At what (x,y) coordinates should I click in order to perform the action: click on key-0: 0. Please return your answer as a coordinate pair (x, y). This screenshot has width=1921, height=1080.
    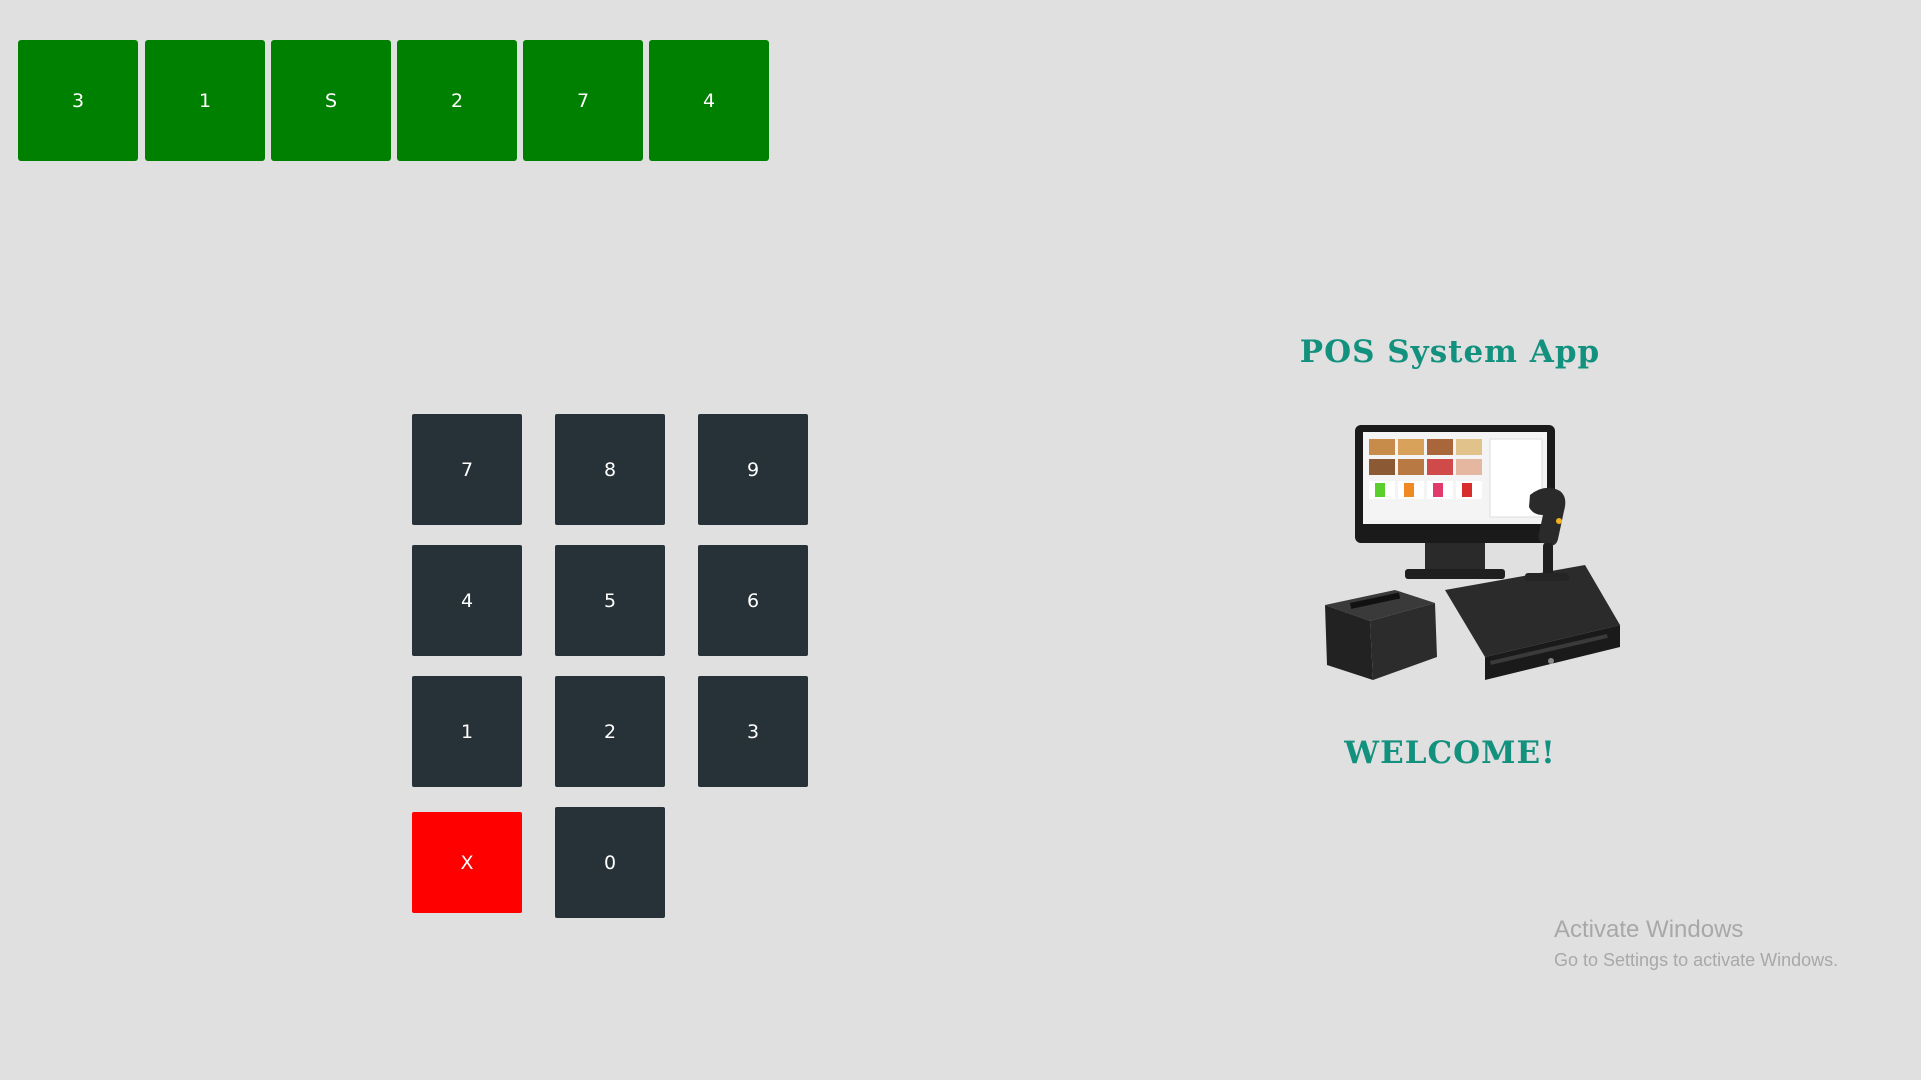
    Looking at the image, I should click on (610, 862).